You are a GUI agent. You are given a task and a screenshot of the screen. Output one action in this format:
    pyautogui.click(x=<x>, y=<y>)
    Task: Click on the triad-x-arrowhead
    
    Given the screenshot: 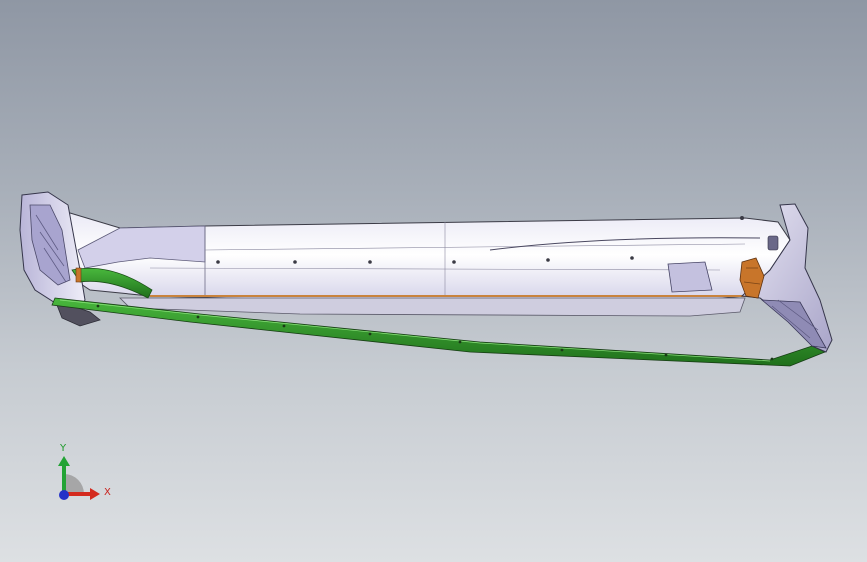 What is the action you would take?
    pyautogui.click(x=95, y=494)
    